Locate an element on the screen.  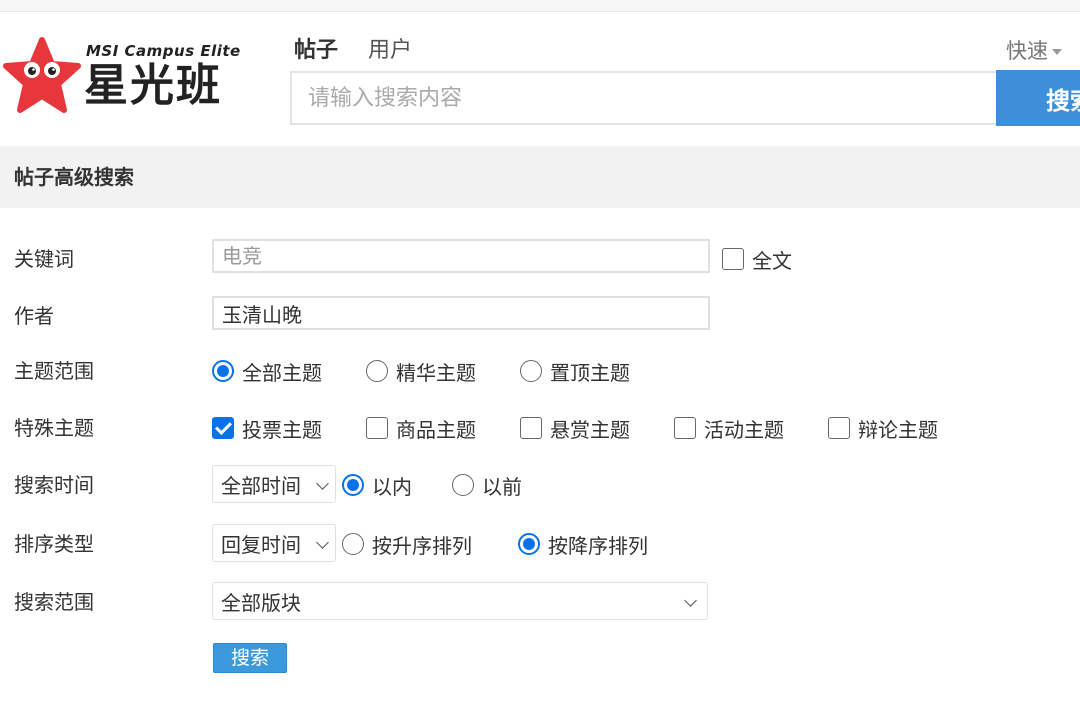
checkbox-activity-topics: 活动主题 is located at coordinates (729, 428).